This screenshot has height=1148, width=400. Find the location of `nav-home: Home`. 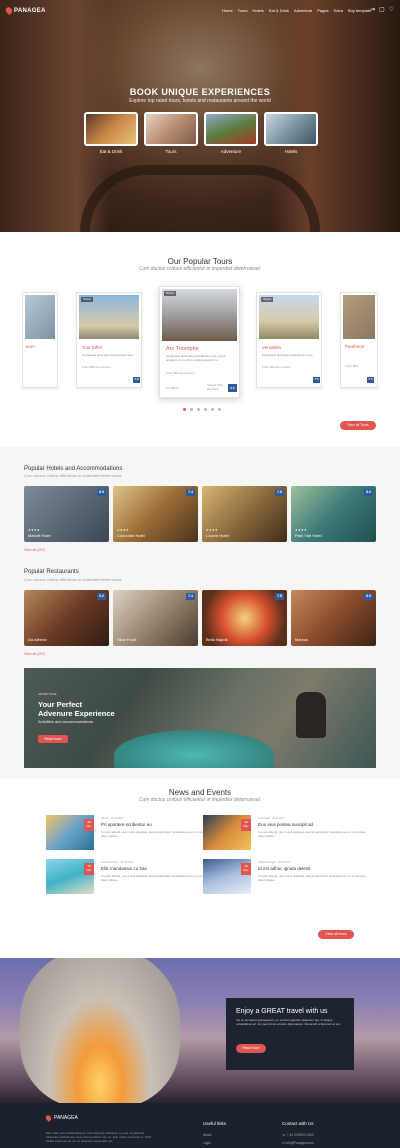

nav-home: Home is located at coordinates (227, 10).